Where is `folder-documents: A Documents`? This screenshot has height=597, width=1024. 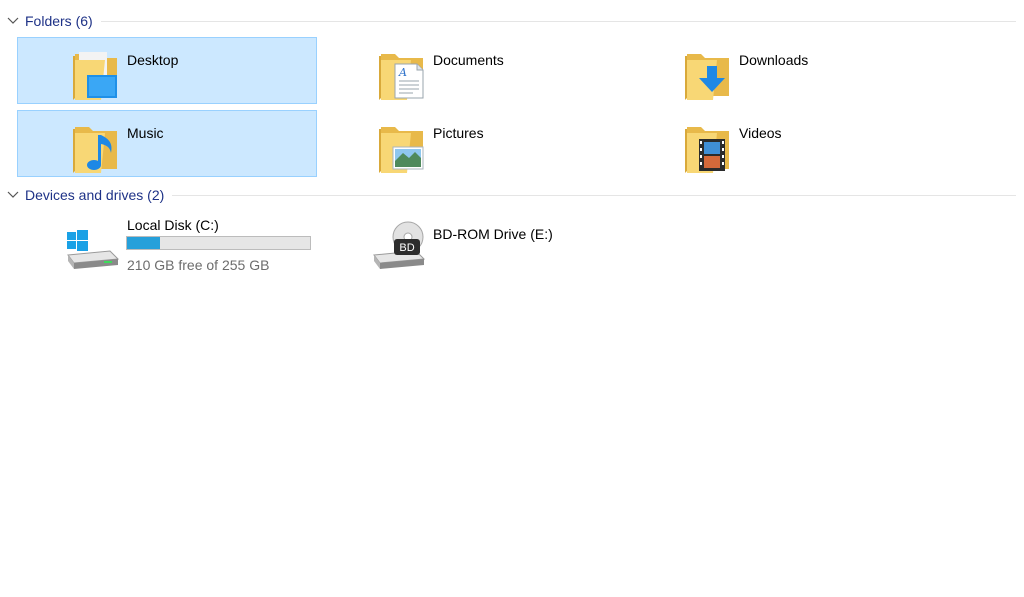 folder-documents: A Documents is located at coordinates (473, 70).